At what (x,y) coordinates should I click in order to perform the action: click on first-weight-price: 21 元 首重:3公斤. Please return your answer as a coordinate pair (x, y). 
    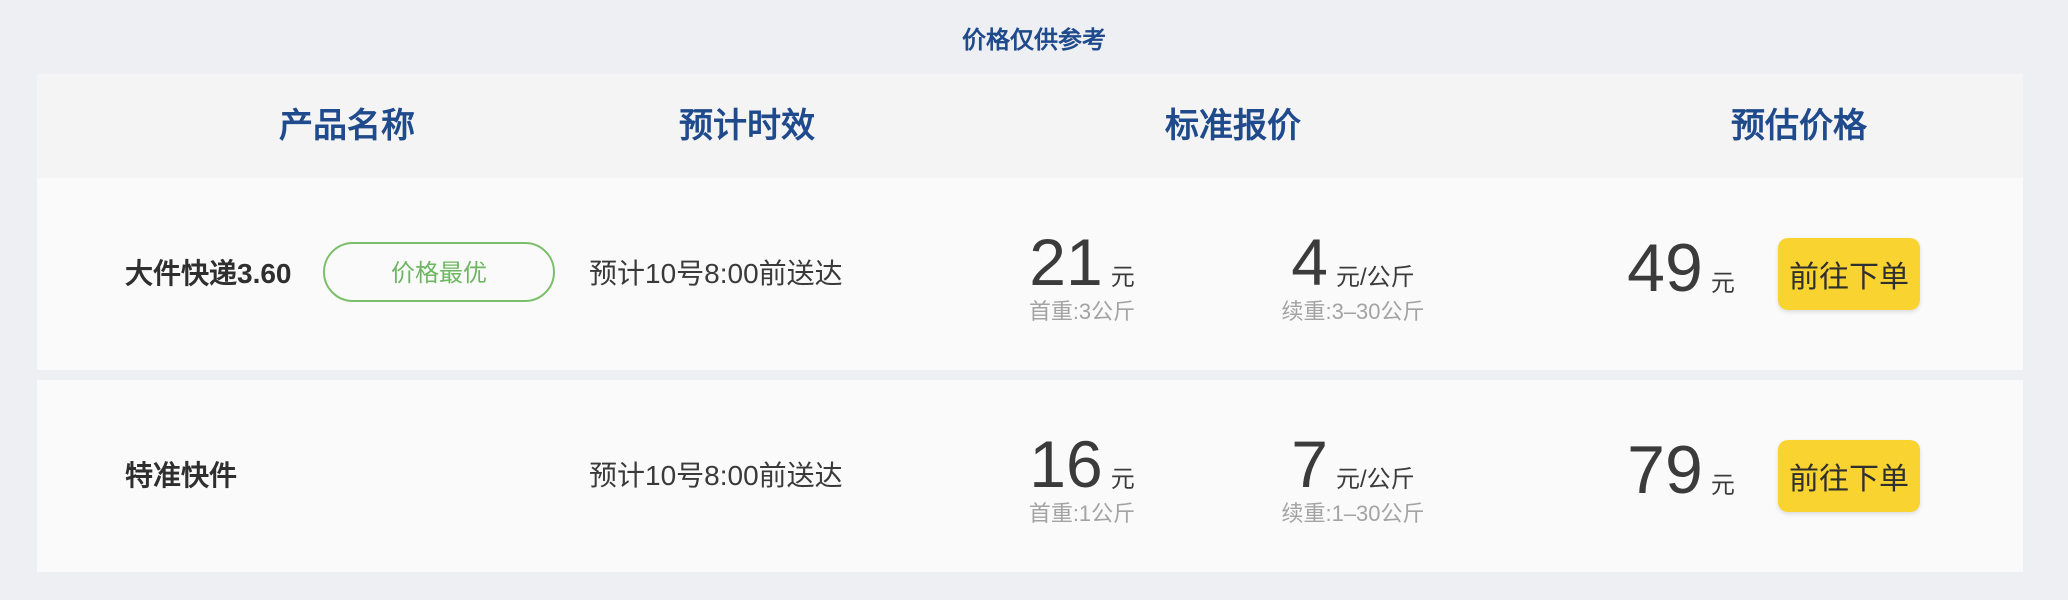
    Looking at the image, I should click on (1082, 277).